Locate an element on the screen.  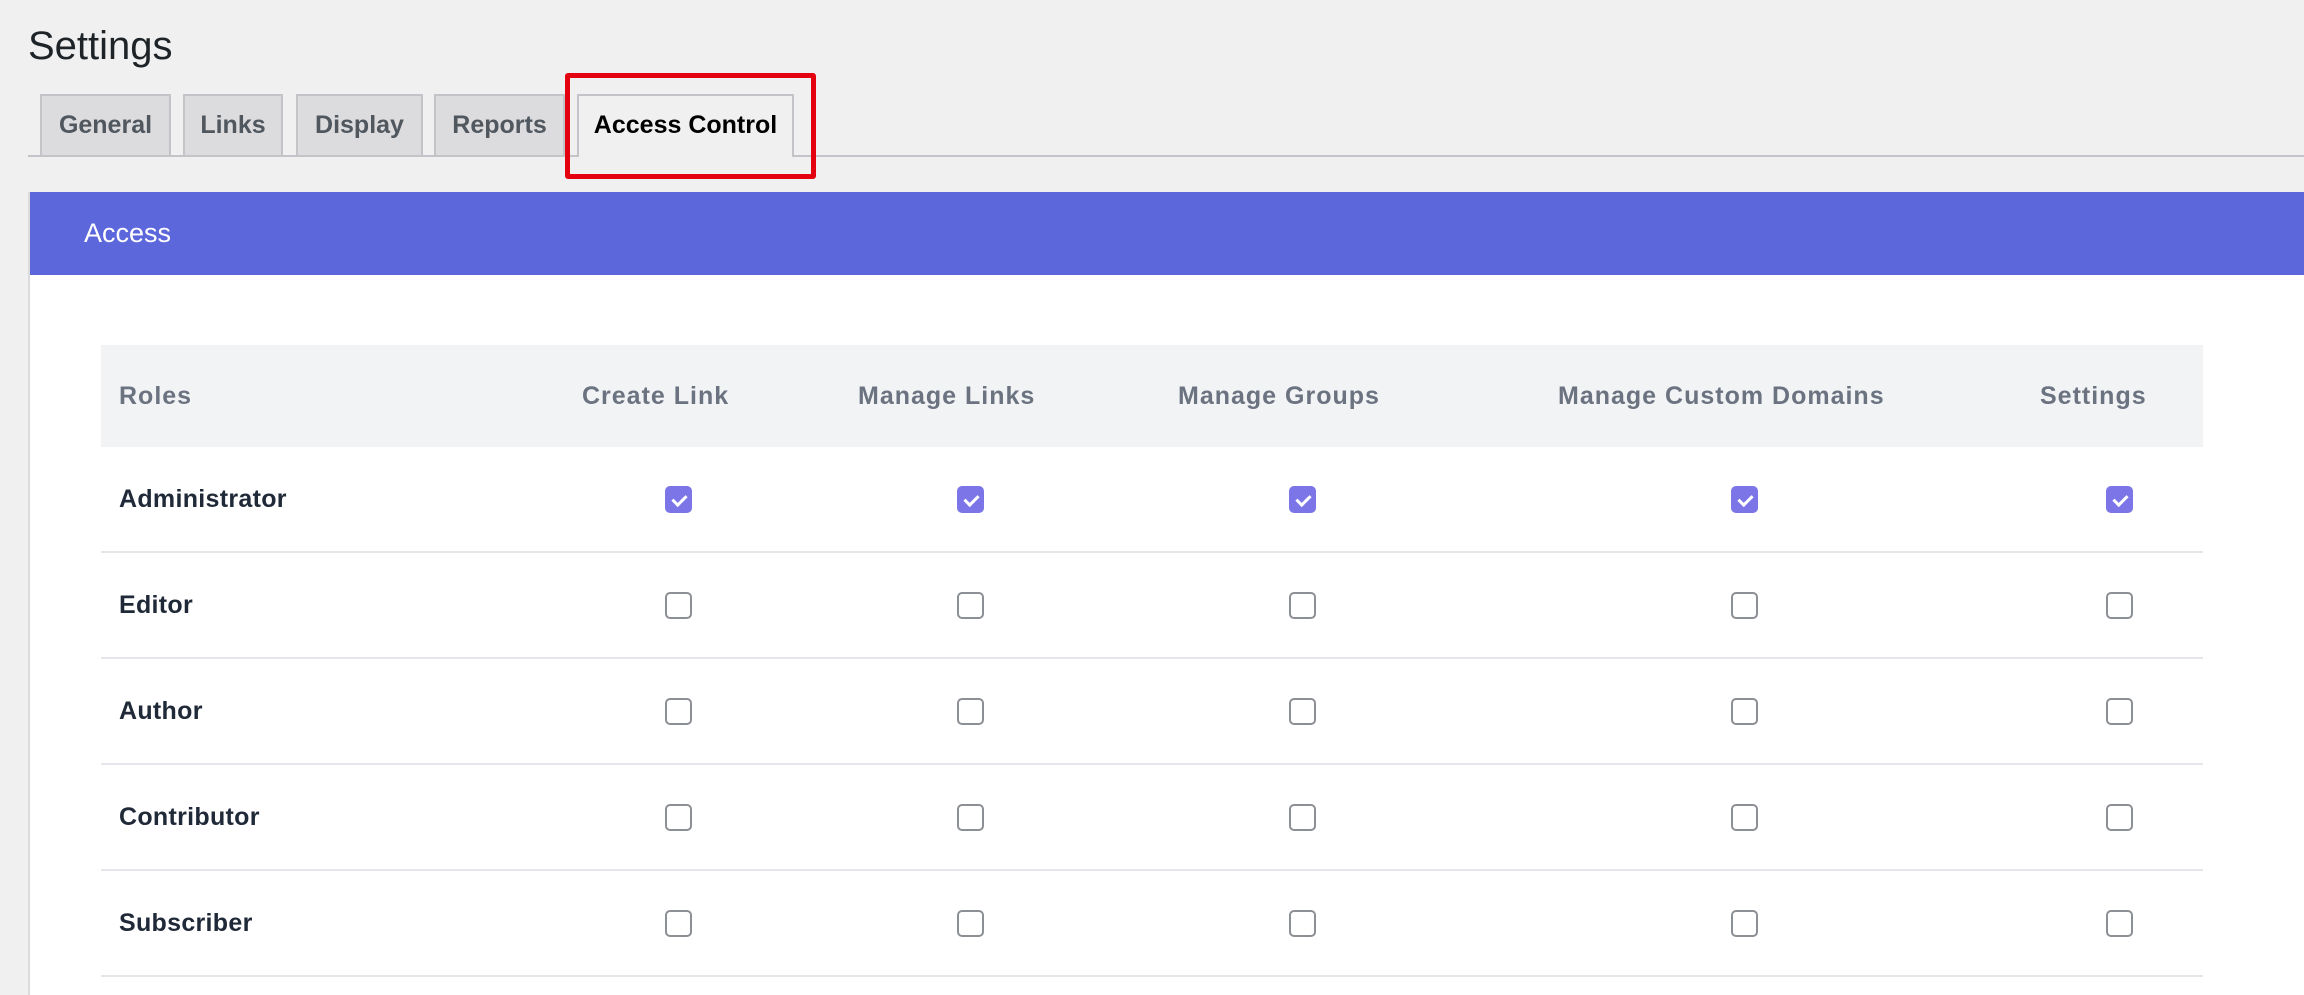
table-row: Subscriber is located at coordinates (1152, 924).